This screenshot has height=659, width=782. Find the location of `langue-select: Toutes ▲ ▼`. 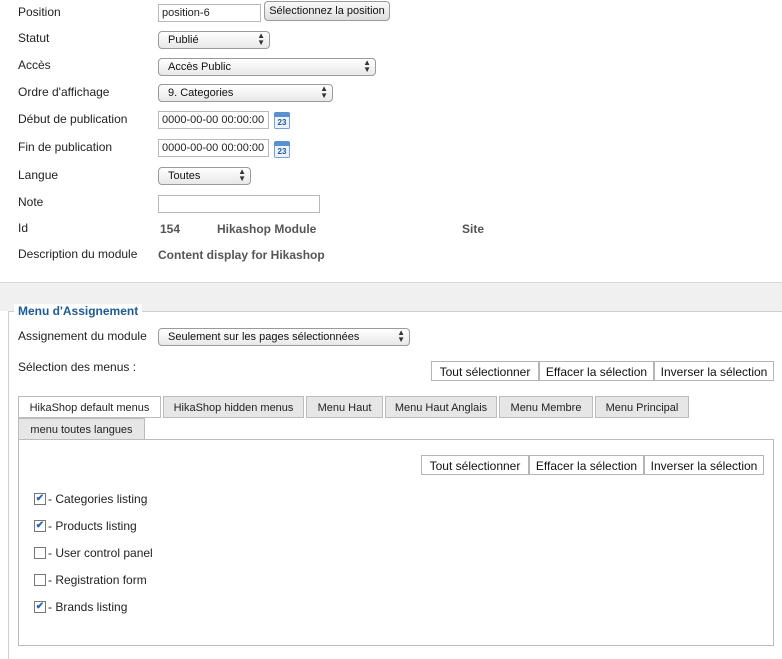

langue-select: Toutes ▲ ▼ is located at coordinates (204, 176).